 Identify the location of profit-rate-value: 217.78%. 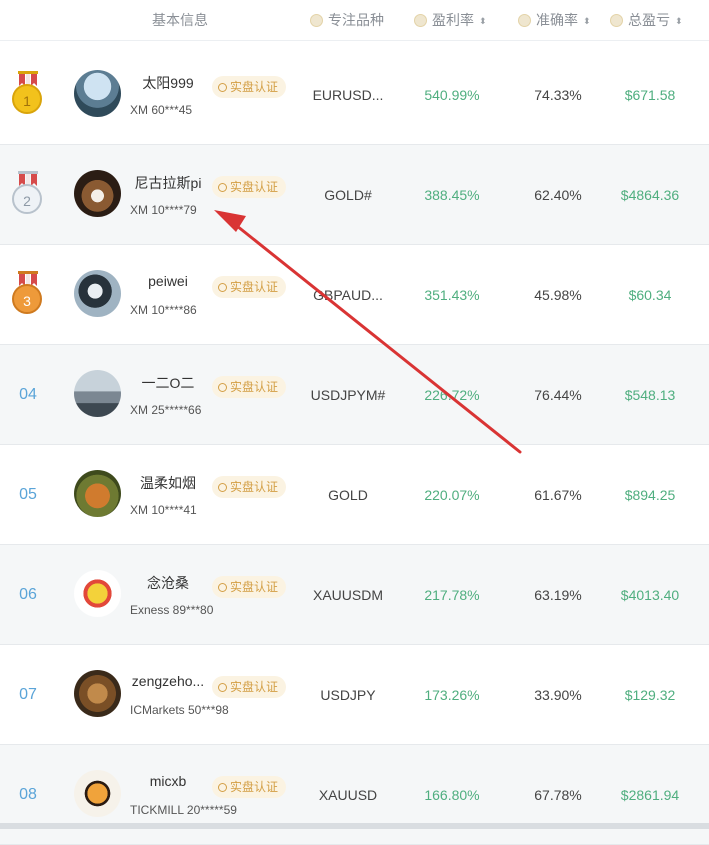
(452, 595).